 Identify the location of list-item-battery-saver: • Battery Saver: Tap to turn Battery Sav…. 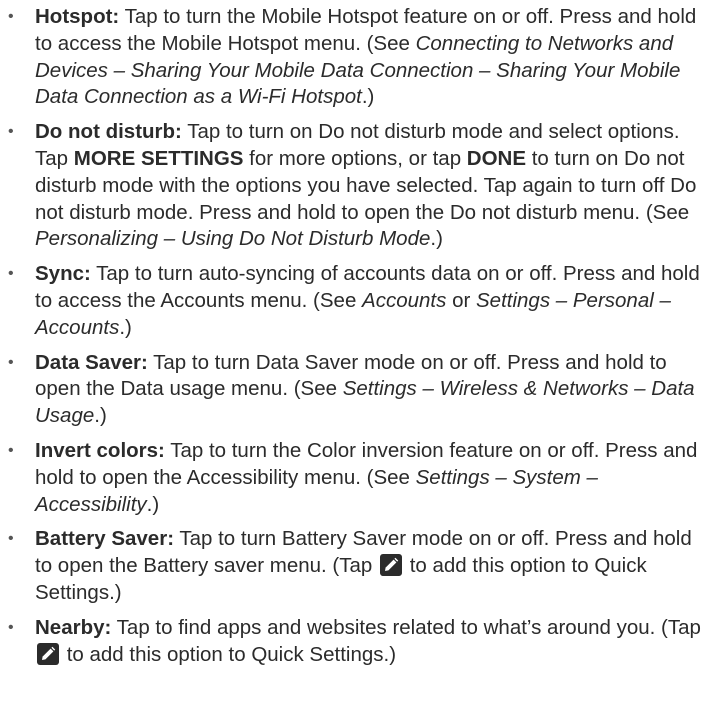
(350, 566).